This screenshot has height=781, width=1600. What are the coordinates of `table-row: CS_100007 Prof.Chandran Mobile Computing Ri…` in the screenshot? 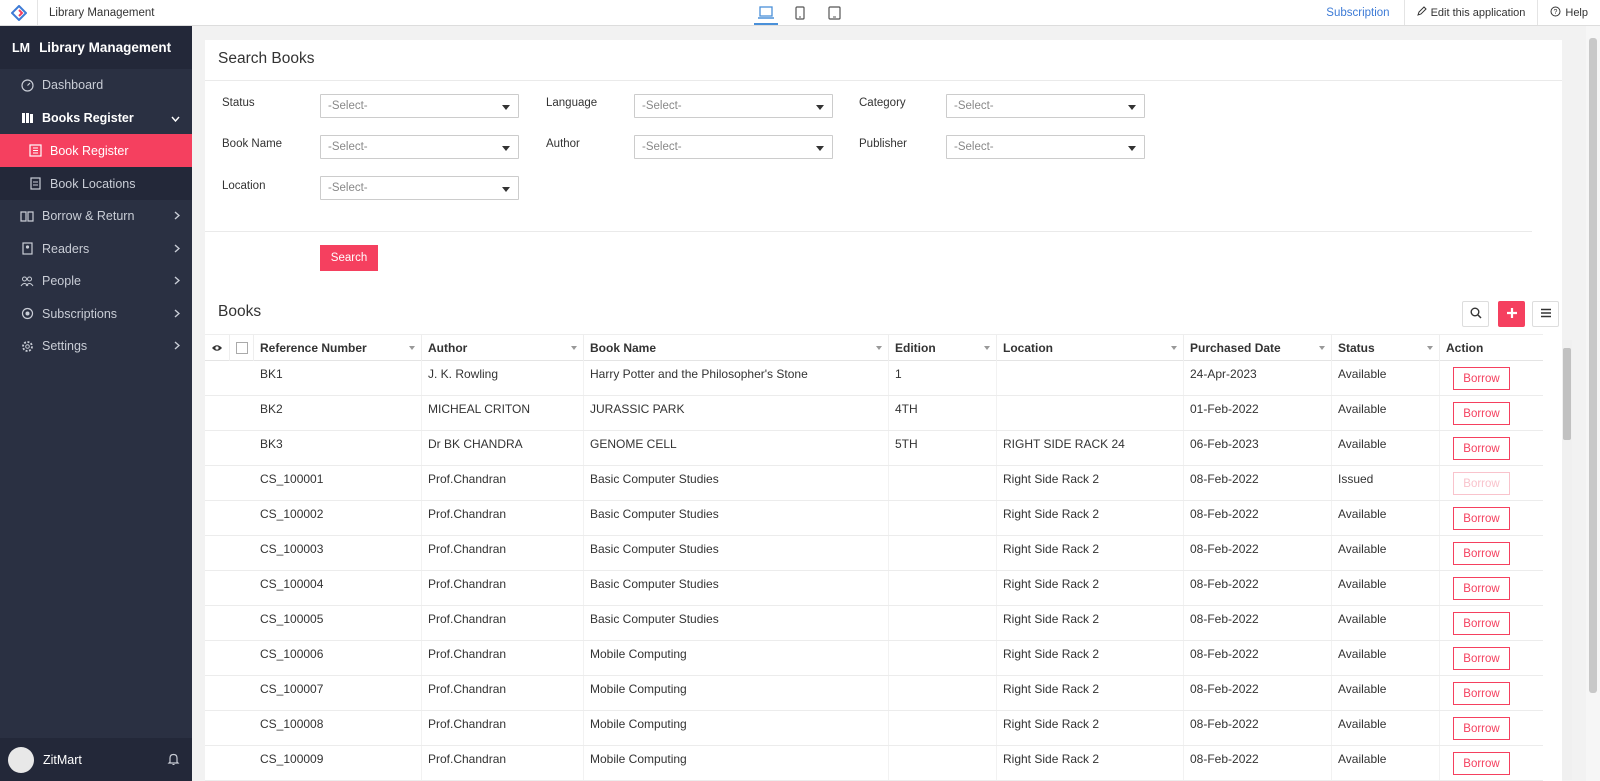 It's located at (874, 693).